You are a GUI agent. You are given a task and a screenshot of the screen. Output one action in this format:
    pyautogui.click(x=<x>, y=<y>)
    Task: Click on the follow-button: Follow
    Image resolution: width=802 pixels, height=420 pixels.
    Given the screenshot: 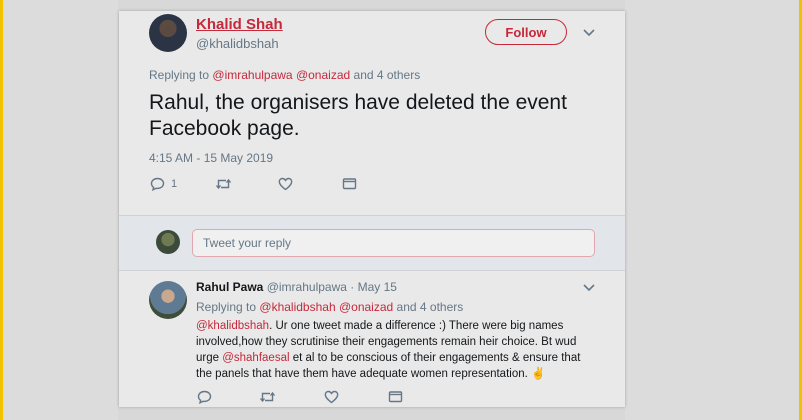 What is the action you would take?
    pyautogui.click(x=526, y=32)
    